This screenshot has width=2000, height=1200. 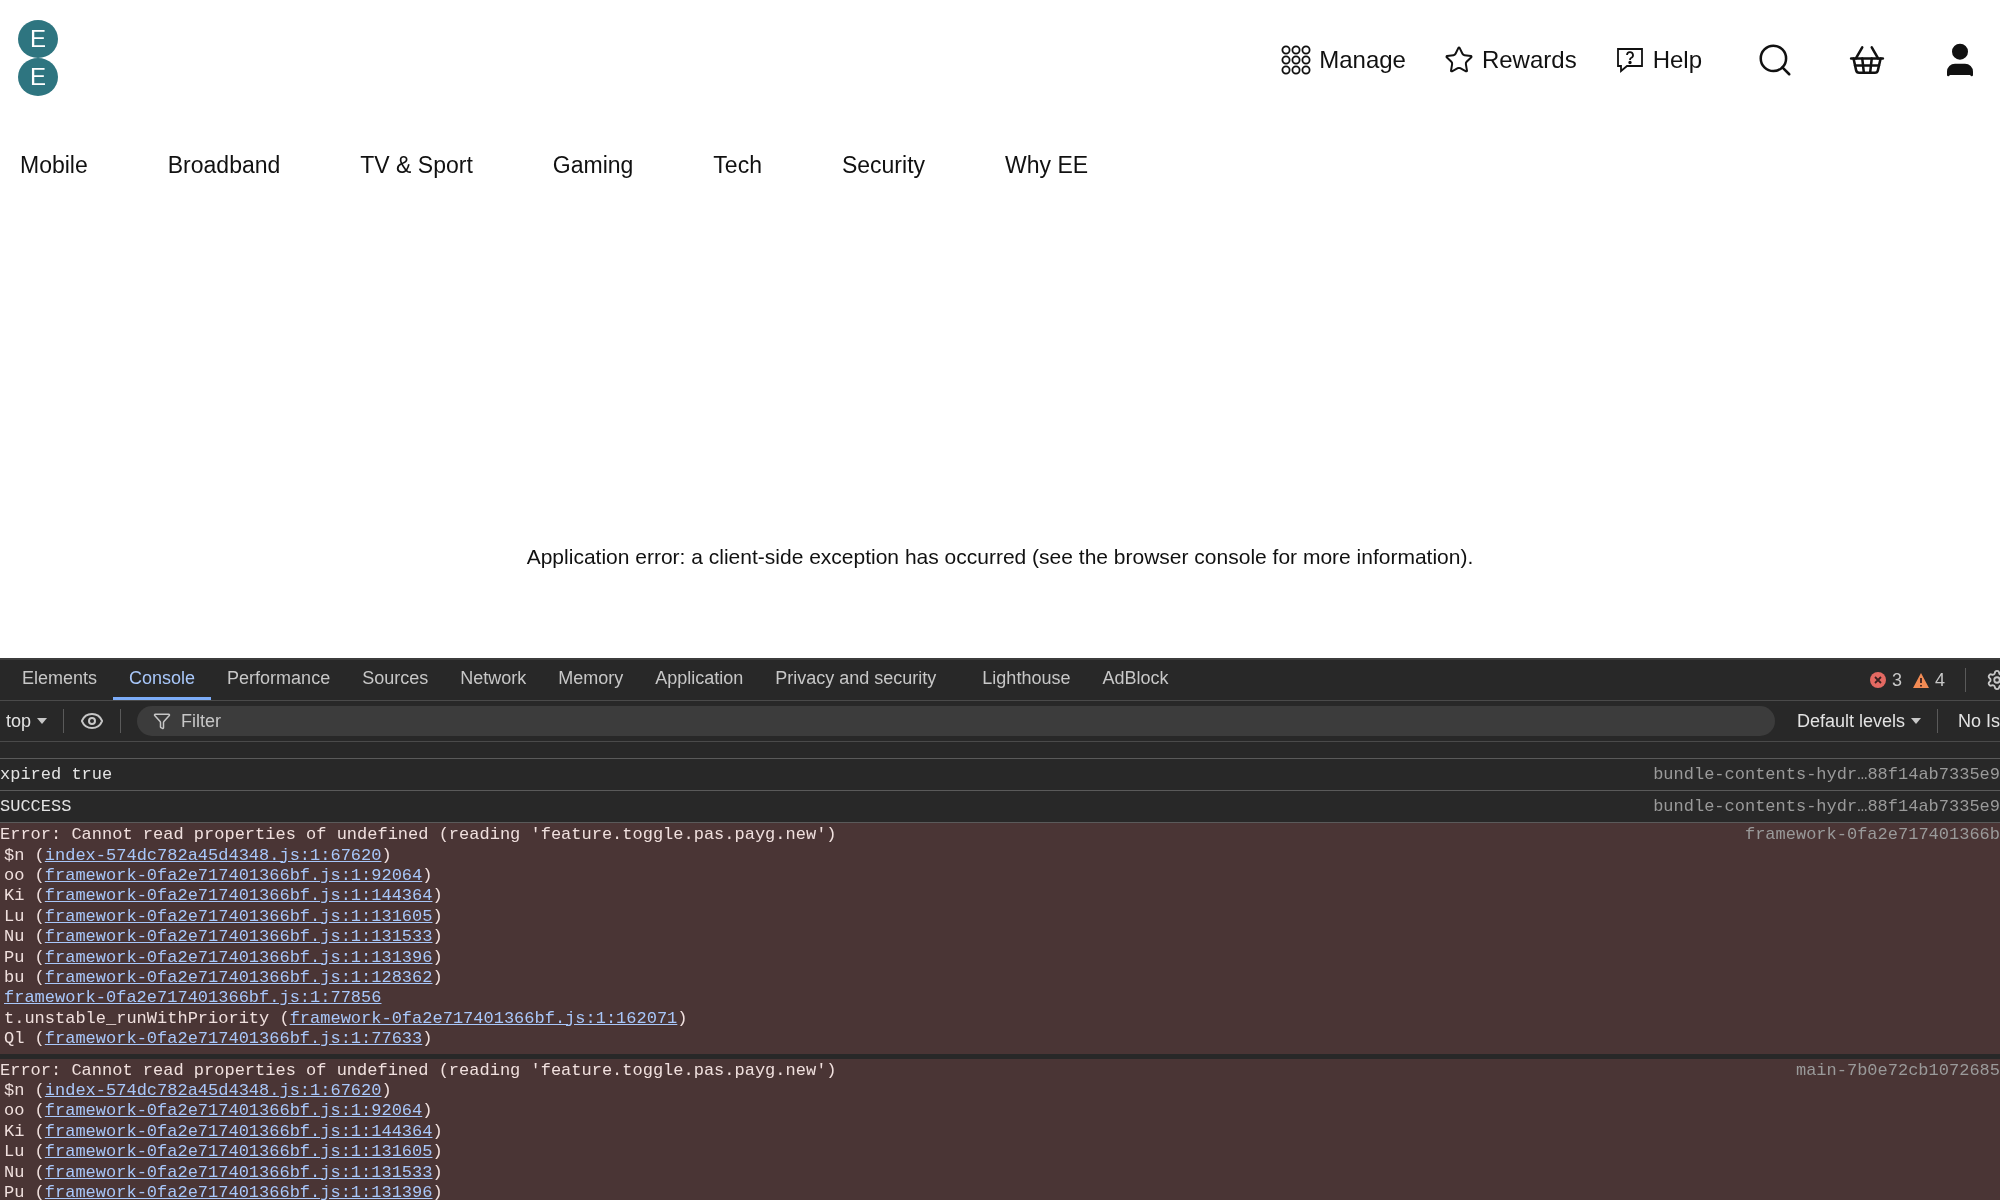 What do you see at coordinates (1974, 721) in the screenshot?
I see `issues-text: No Is` at bounding box center [1974, 721].